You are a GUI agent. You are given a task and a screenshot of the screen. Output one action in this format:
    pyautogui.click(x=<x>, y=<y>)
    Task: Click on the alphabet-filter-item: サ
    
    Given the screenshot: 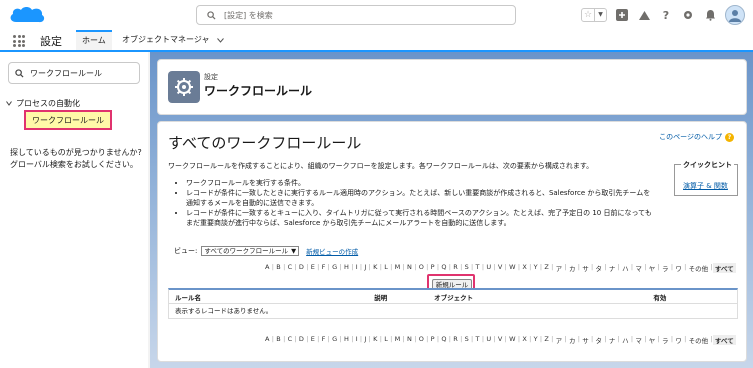 What is the action you would take?
    pyautogui.click(x=585, y=268)
    